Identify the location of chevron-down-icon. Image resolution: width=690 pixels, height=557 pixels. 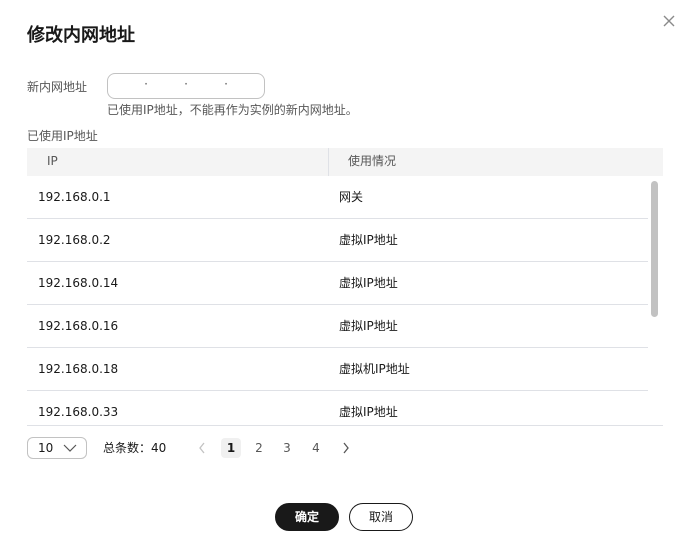
(70, 448).